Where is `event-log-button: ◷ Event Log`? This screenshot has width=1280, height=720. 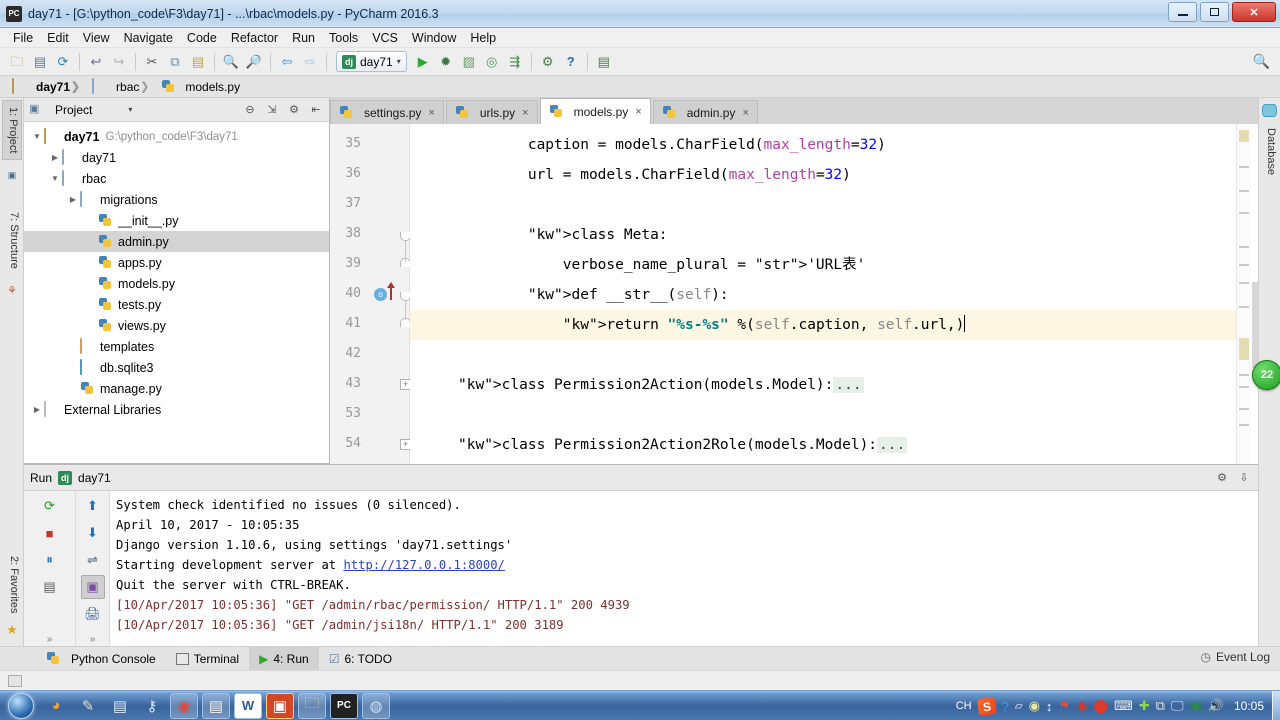 event-log-button: ◷ Event Log is located at coordinates (1235, 657).